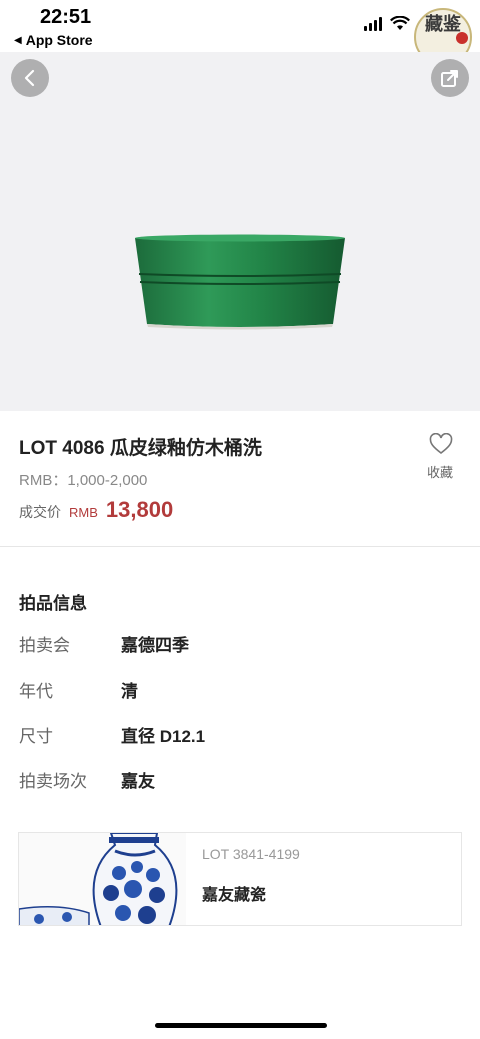 The height and width of the screenshot is (1039, 480). What do you see at coordinates (155, 645) in the screenshot?
I see `info-value: 嘉德四季` at bounding box center [155, 645].